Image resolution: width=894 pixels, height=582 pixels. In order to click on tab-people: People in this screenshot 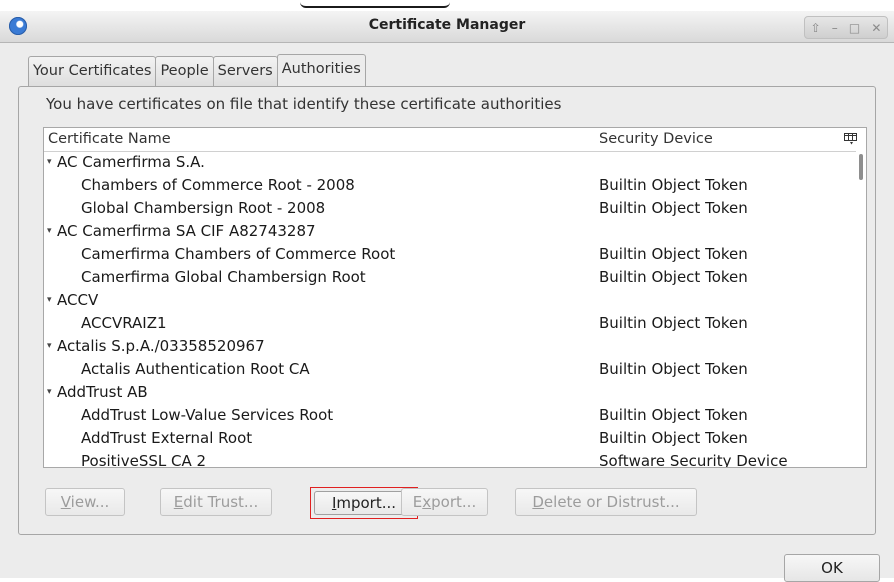, I will do `click(184, 71)`.